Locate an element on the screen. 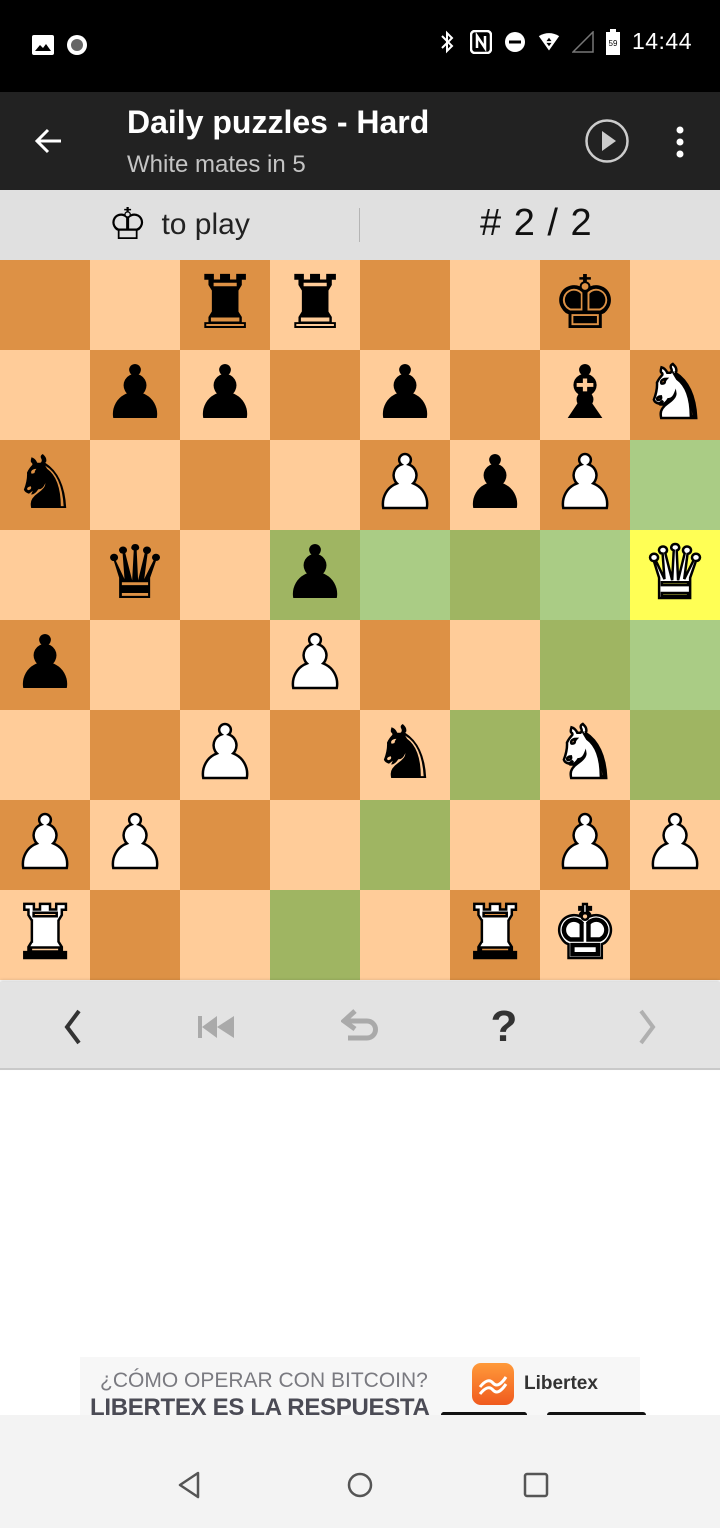 This screenshot has height=1528, width=720. square-c3: ♟ is located at coordinates (225, 755).